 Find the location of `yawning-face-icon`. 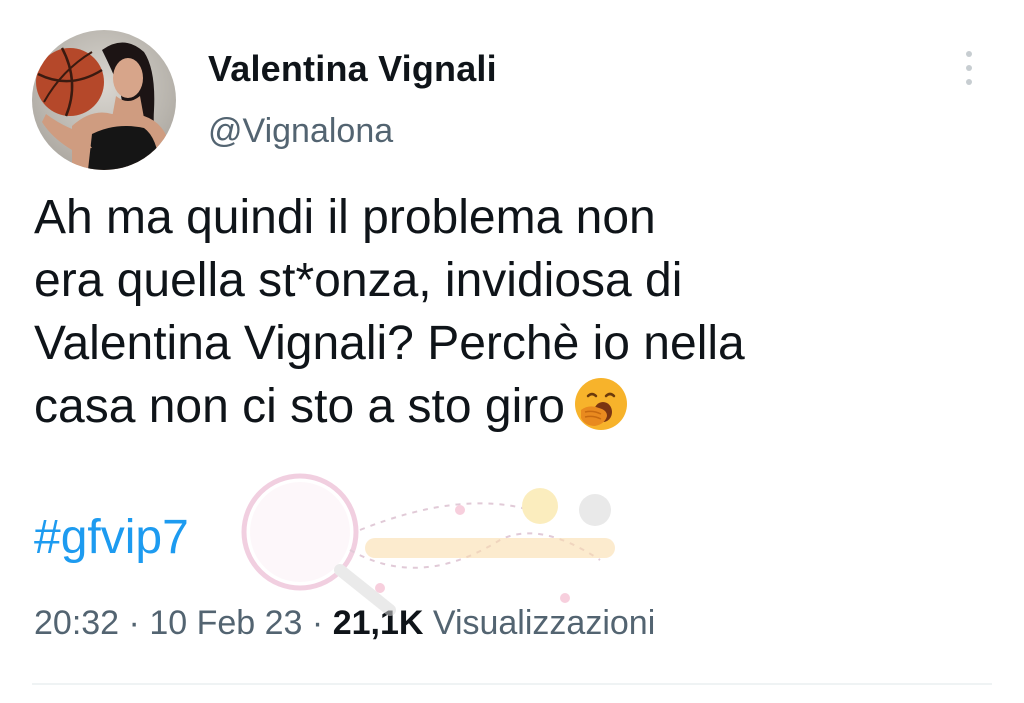

yawning-face-icon is located at coordinates (601, 404).